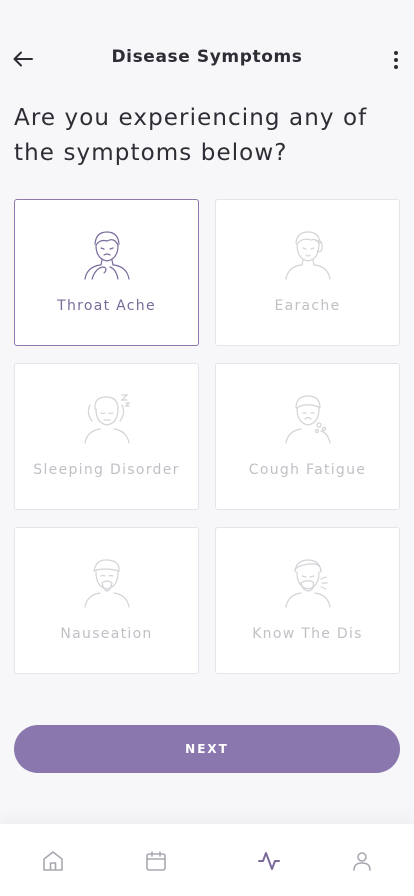 This screenshot has height=896, width=414. I want to click on profile-icon, so click(362, 861).